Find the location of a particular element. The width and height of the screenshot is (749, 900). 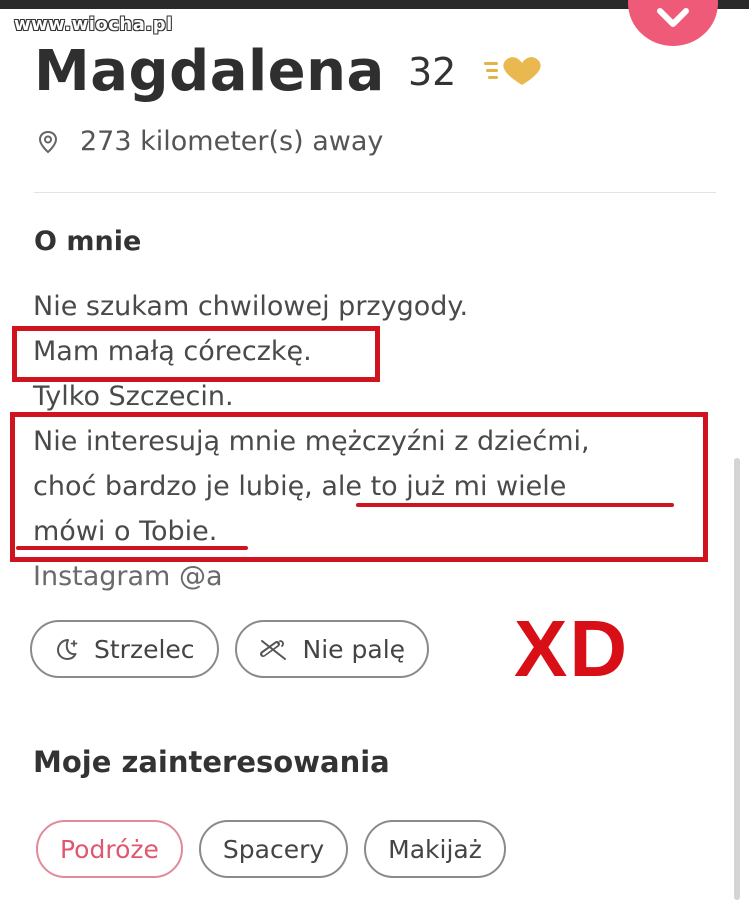

tag-label: Strzelec is located at coordinates (144, 649).